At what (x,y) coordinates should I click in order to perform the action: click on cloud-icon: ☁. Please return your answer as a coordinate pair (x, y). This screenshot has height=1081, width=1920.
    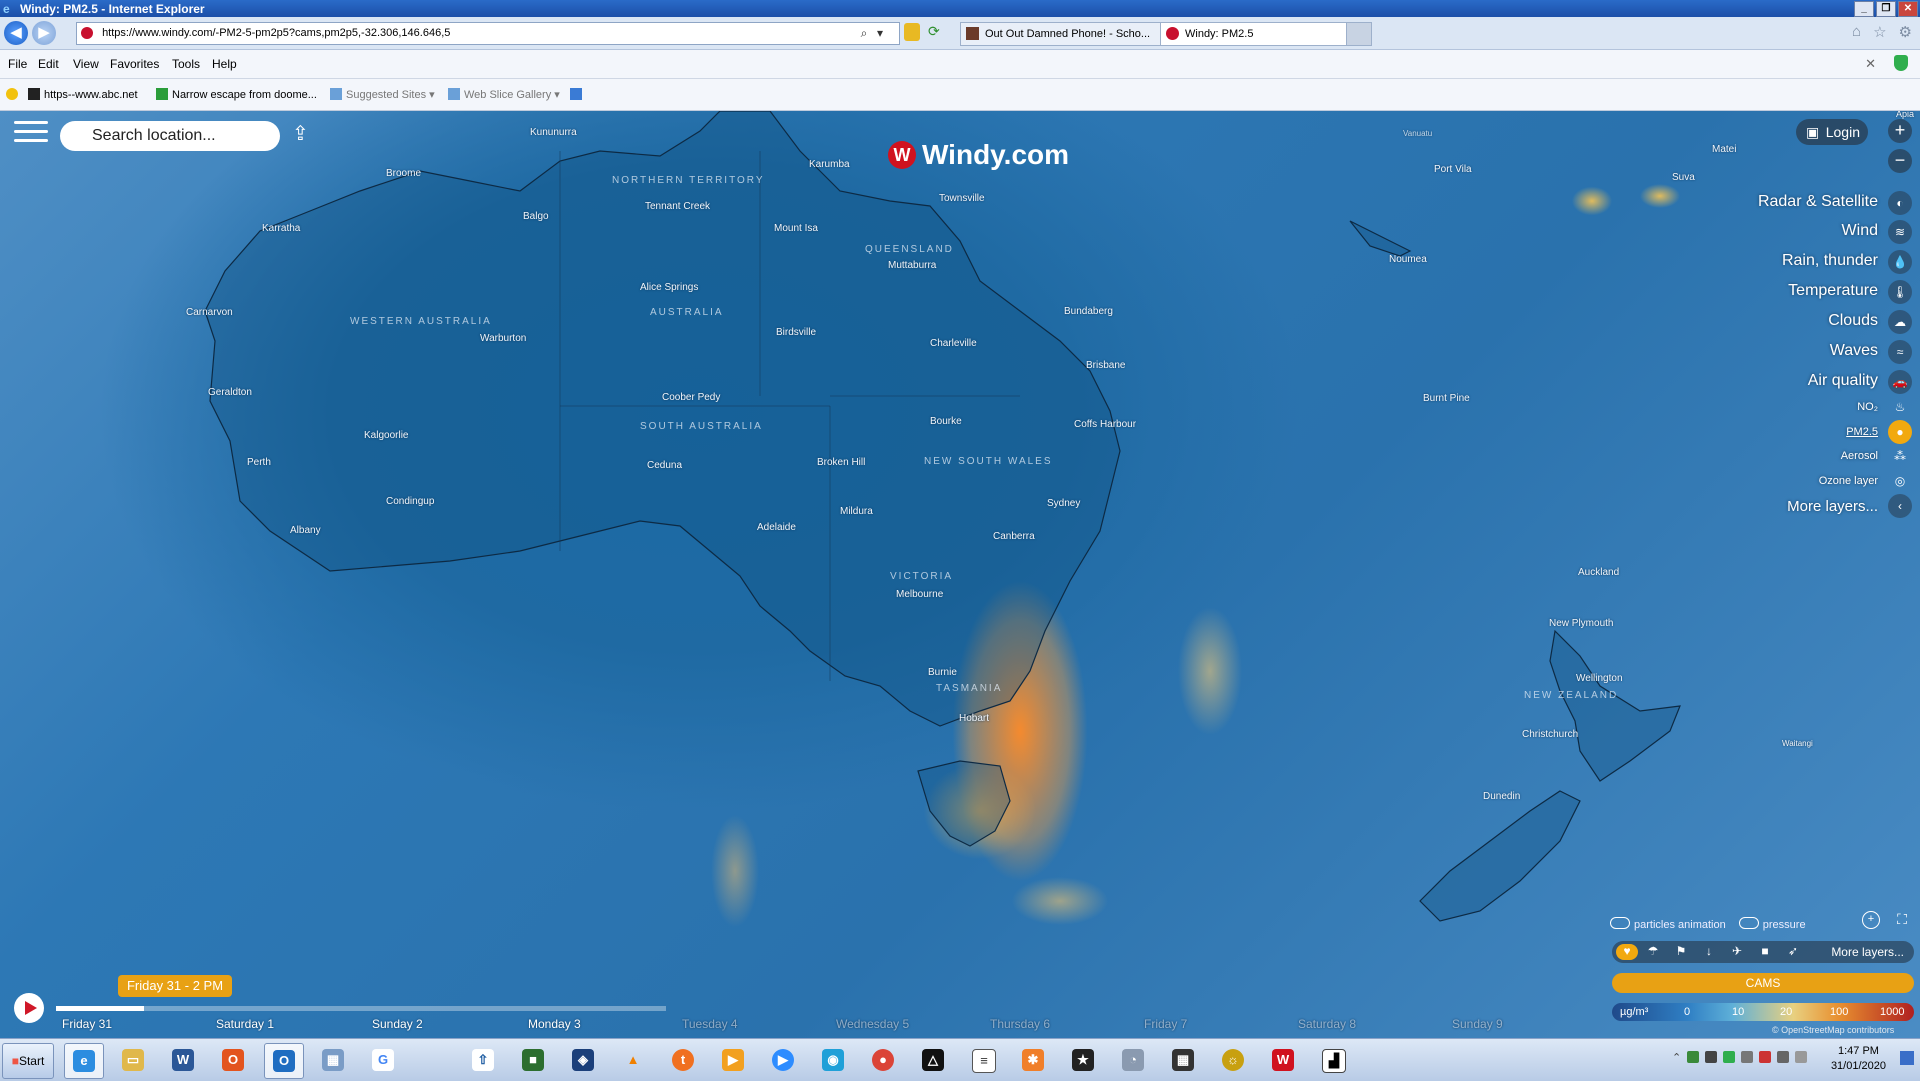
    Looking at the image, I should click on (1900, 322).